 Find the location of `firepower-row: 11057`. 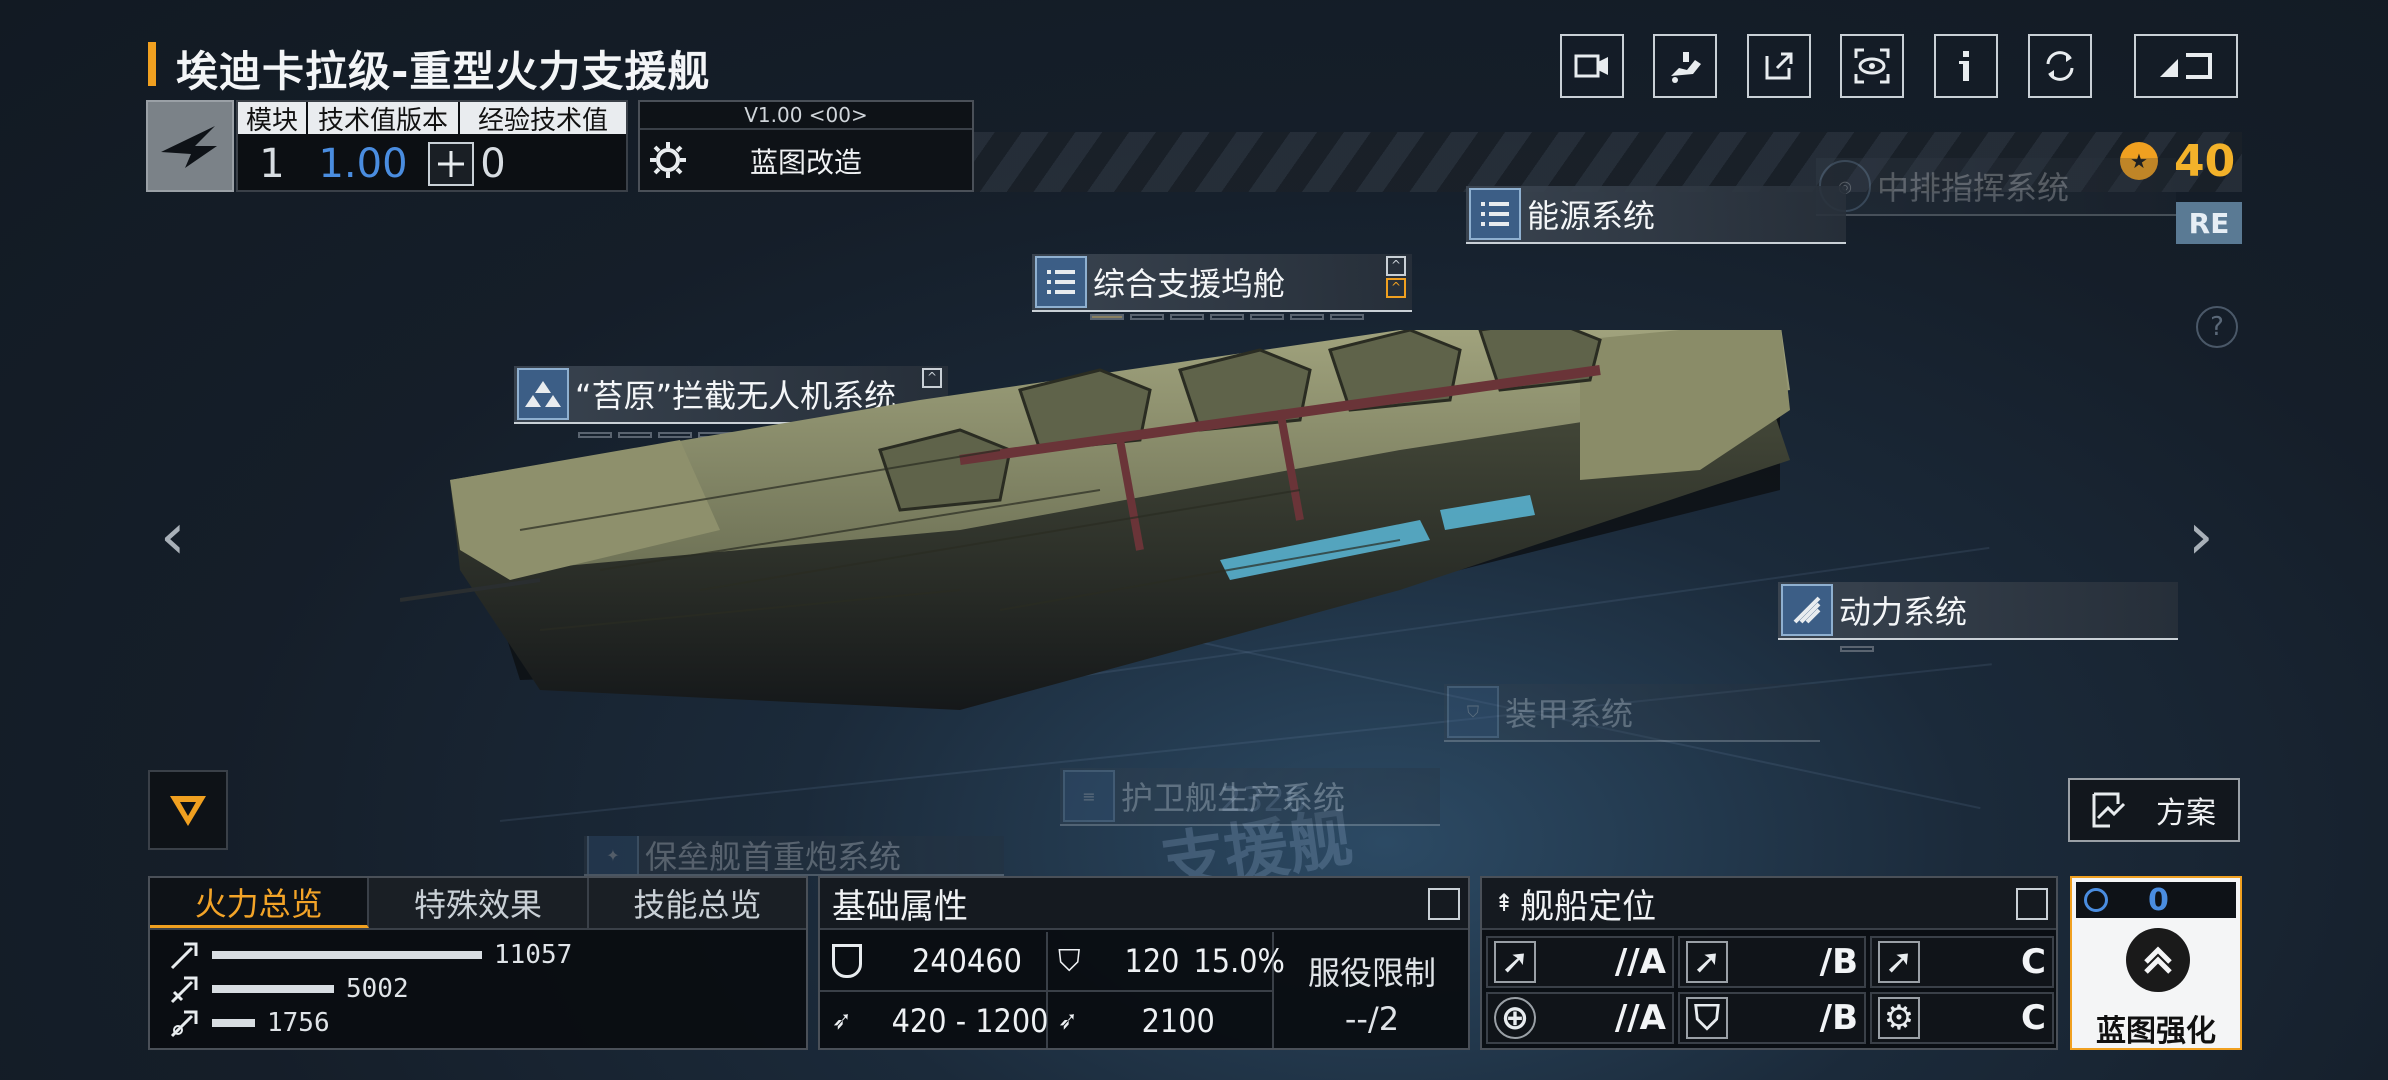

firepower-row: 11057 is located at coordinates (371, 955).